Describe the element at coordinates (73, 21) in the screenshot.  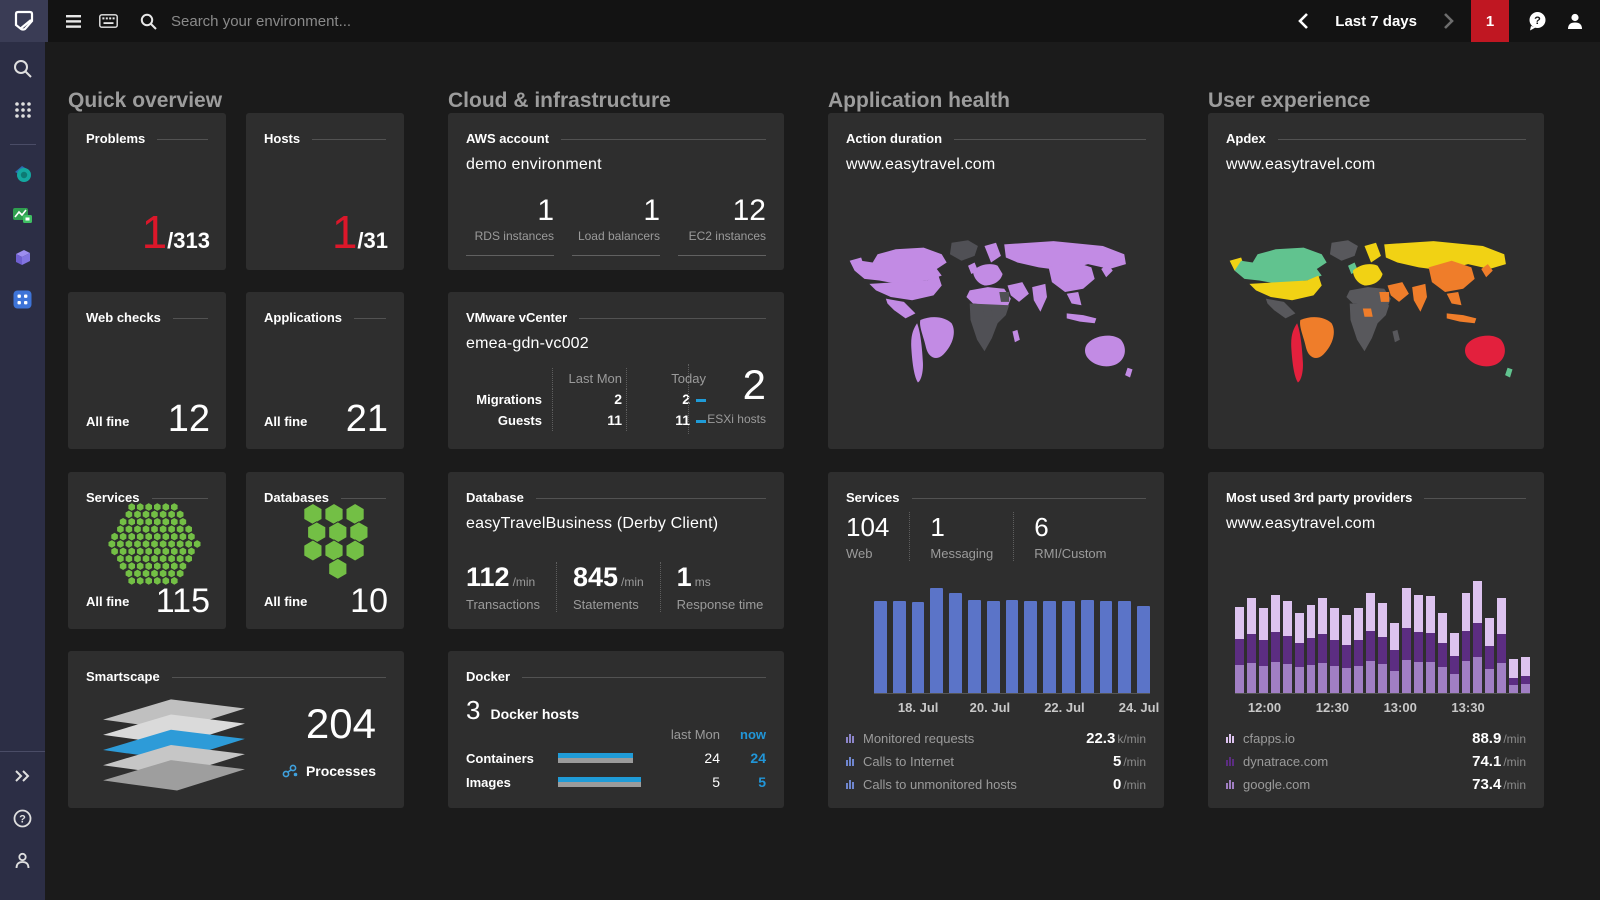
I see `menu-icon` at that location.